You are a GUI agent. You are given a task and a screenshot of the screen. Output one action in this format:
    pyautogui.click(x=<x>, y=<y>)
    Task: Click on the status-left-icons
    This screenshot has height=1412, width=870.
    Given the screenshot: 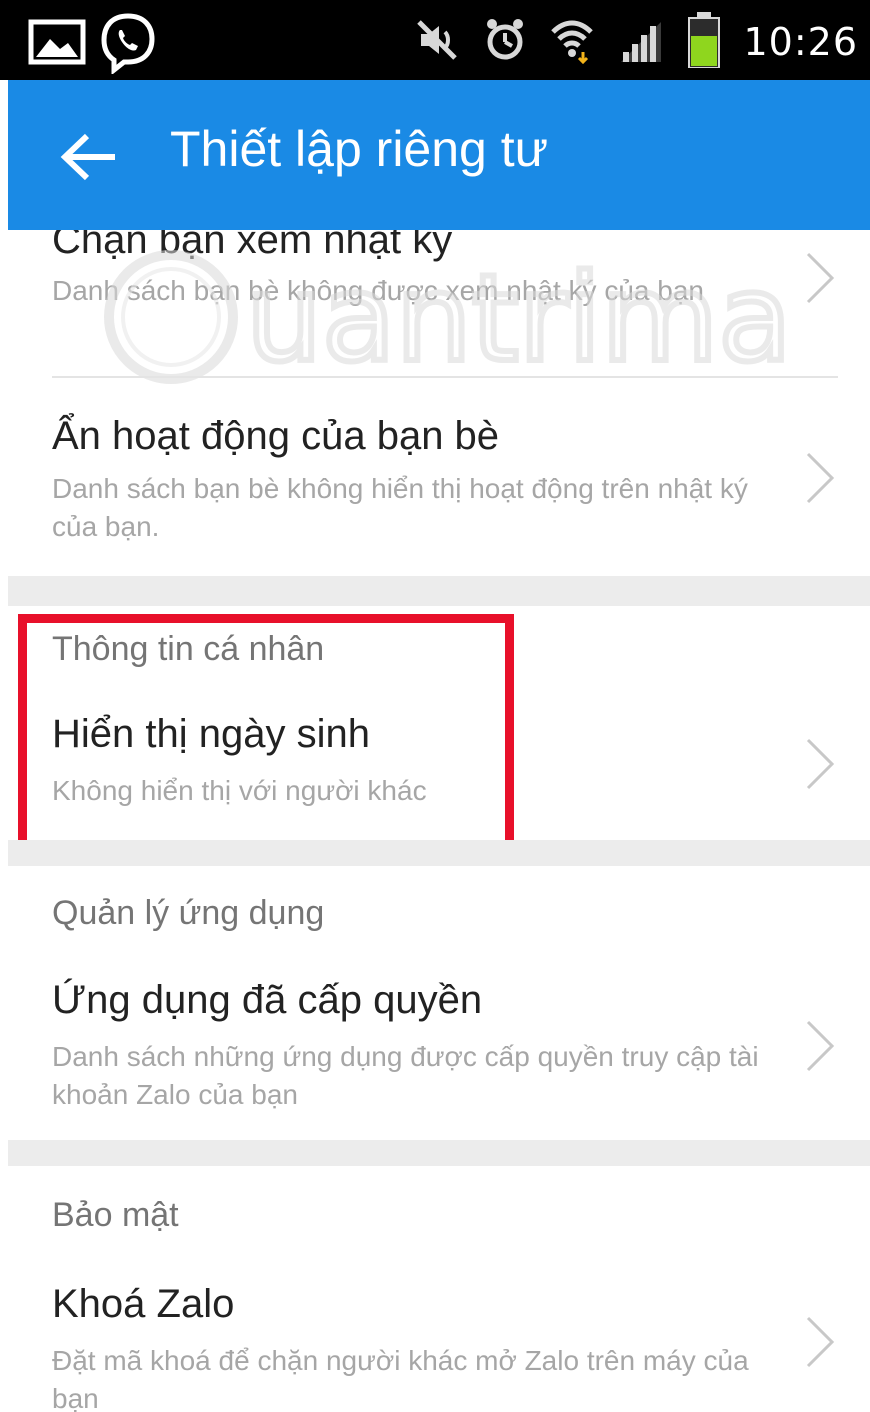 What is the action you would take?
    pyautogui.click(x=94, y=44)
    